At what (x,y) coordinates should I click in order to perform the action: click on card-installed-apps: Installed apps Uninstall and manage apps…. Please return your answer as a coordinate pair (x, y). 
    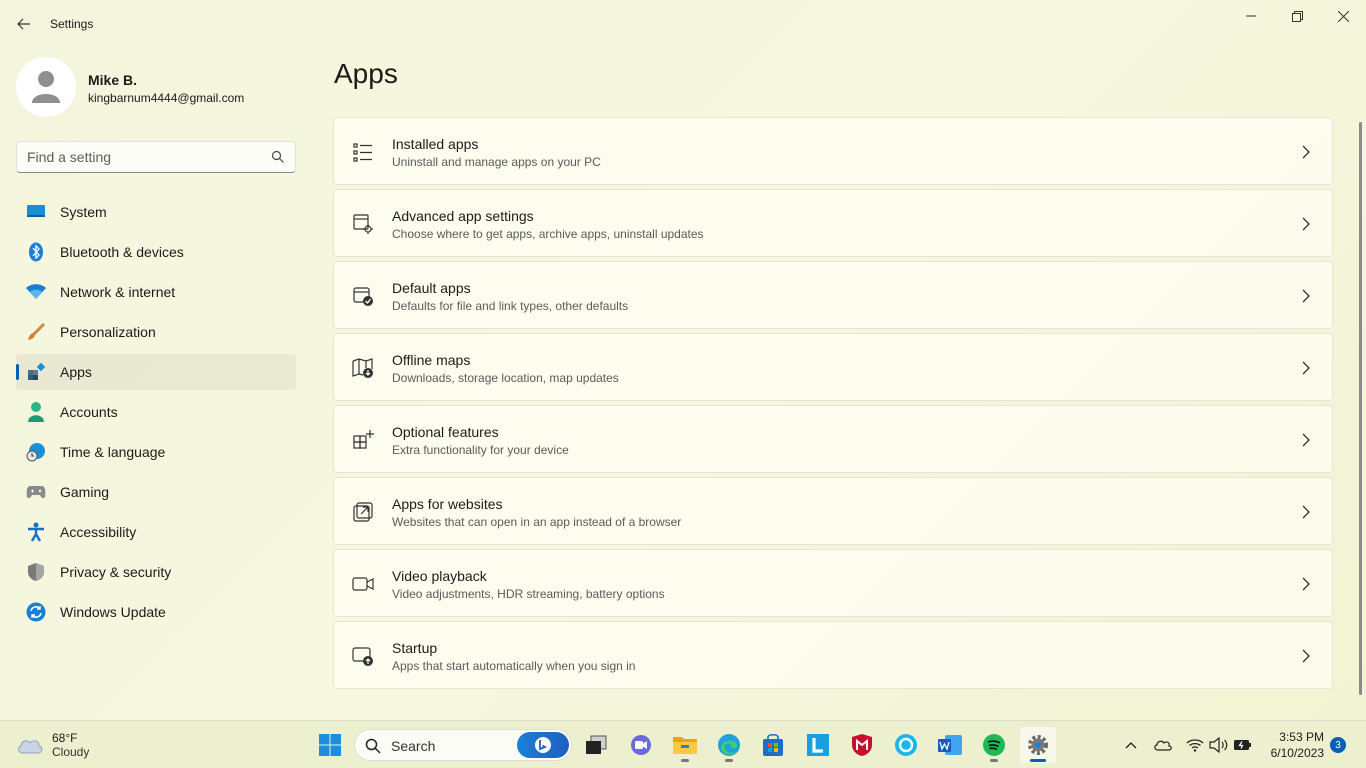
    Looking at the image, I should click on (833, 151).